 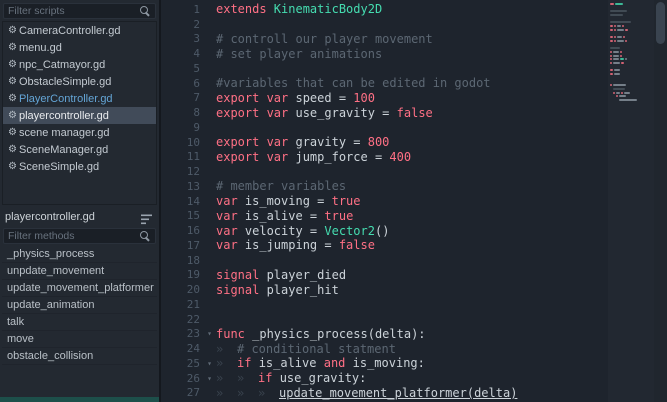 I want to click on code-line: 16 var velocity = Vector2(), so click(x=384, y=230).